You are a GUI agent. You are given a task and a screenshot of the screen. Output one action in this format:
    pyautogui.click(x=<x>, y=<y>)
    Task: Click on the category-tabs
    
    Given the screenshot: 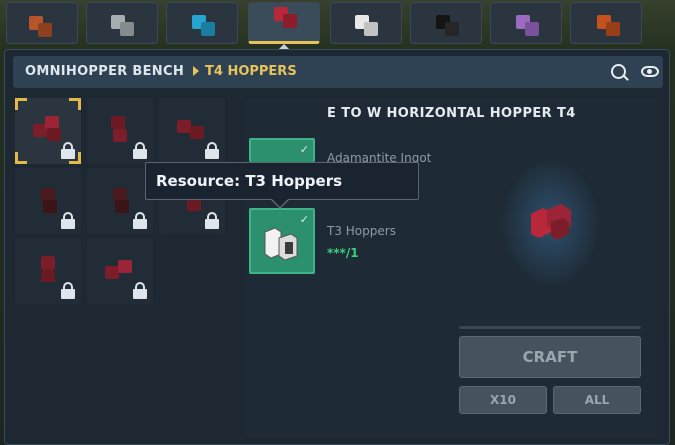 What is the action you would take?
    pyautogui.click(x=337, y=25)
    